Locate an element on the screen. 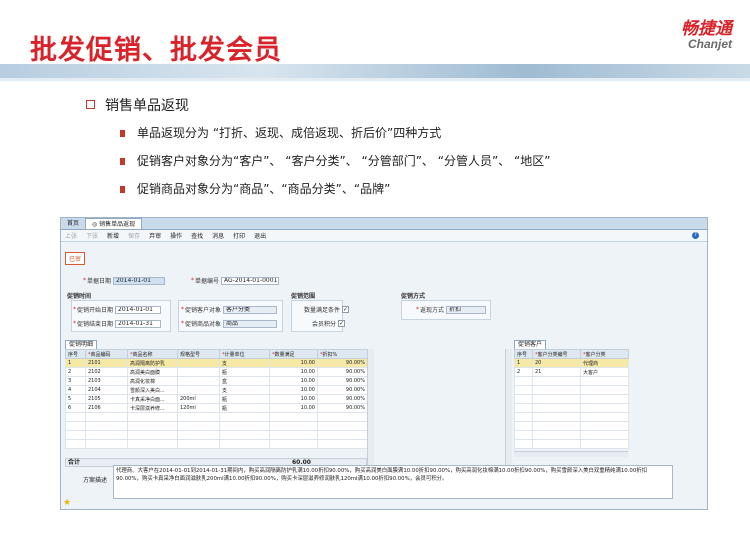 The image size is (750, 540). unaudit-button: 弃审 is located at coordinates (155, 235).